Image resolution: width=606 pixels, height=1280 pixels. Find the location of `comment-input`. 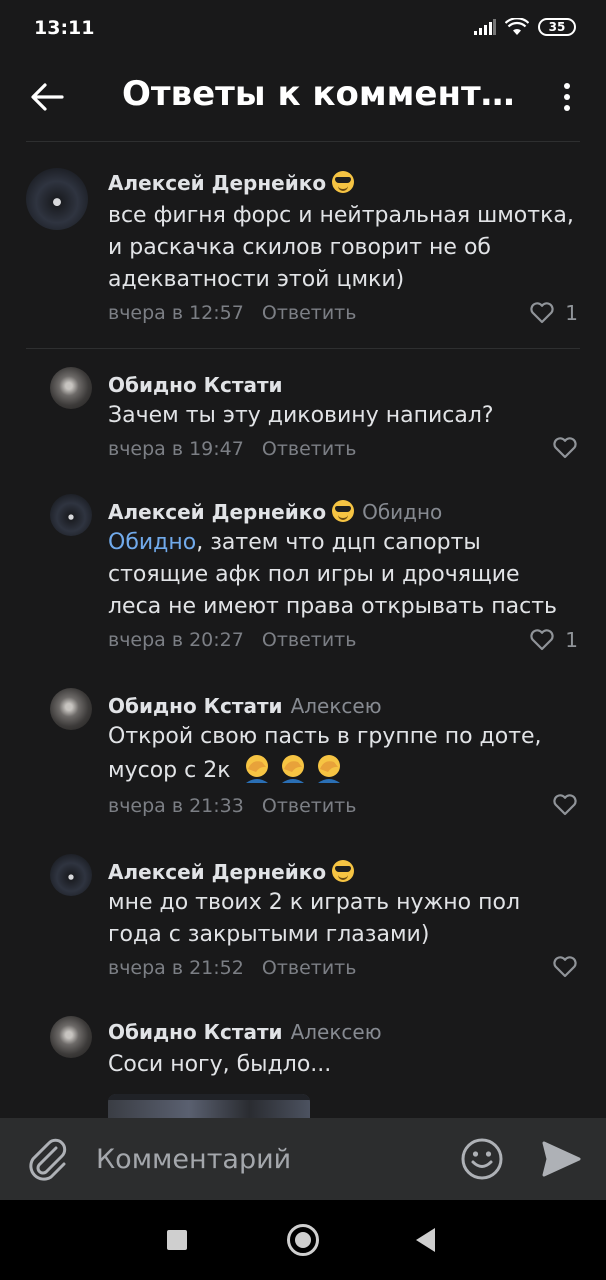

comment-input is located at coordinates (266, 1159).